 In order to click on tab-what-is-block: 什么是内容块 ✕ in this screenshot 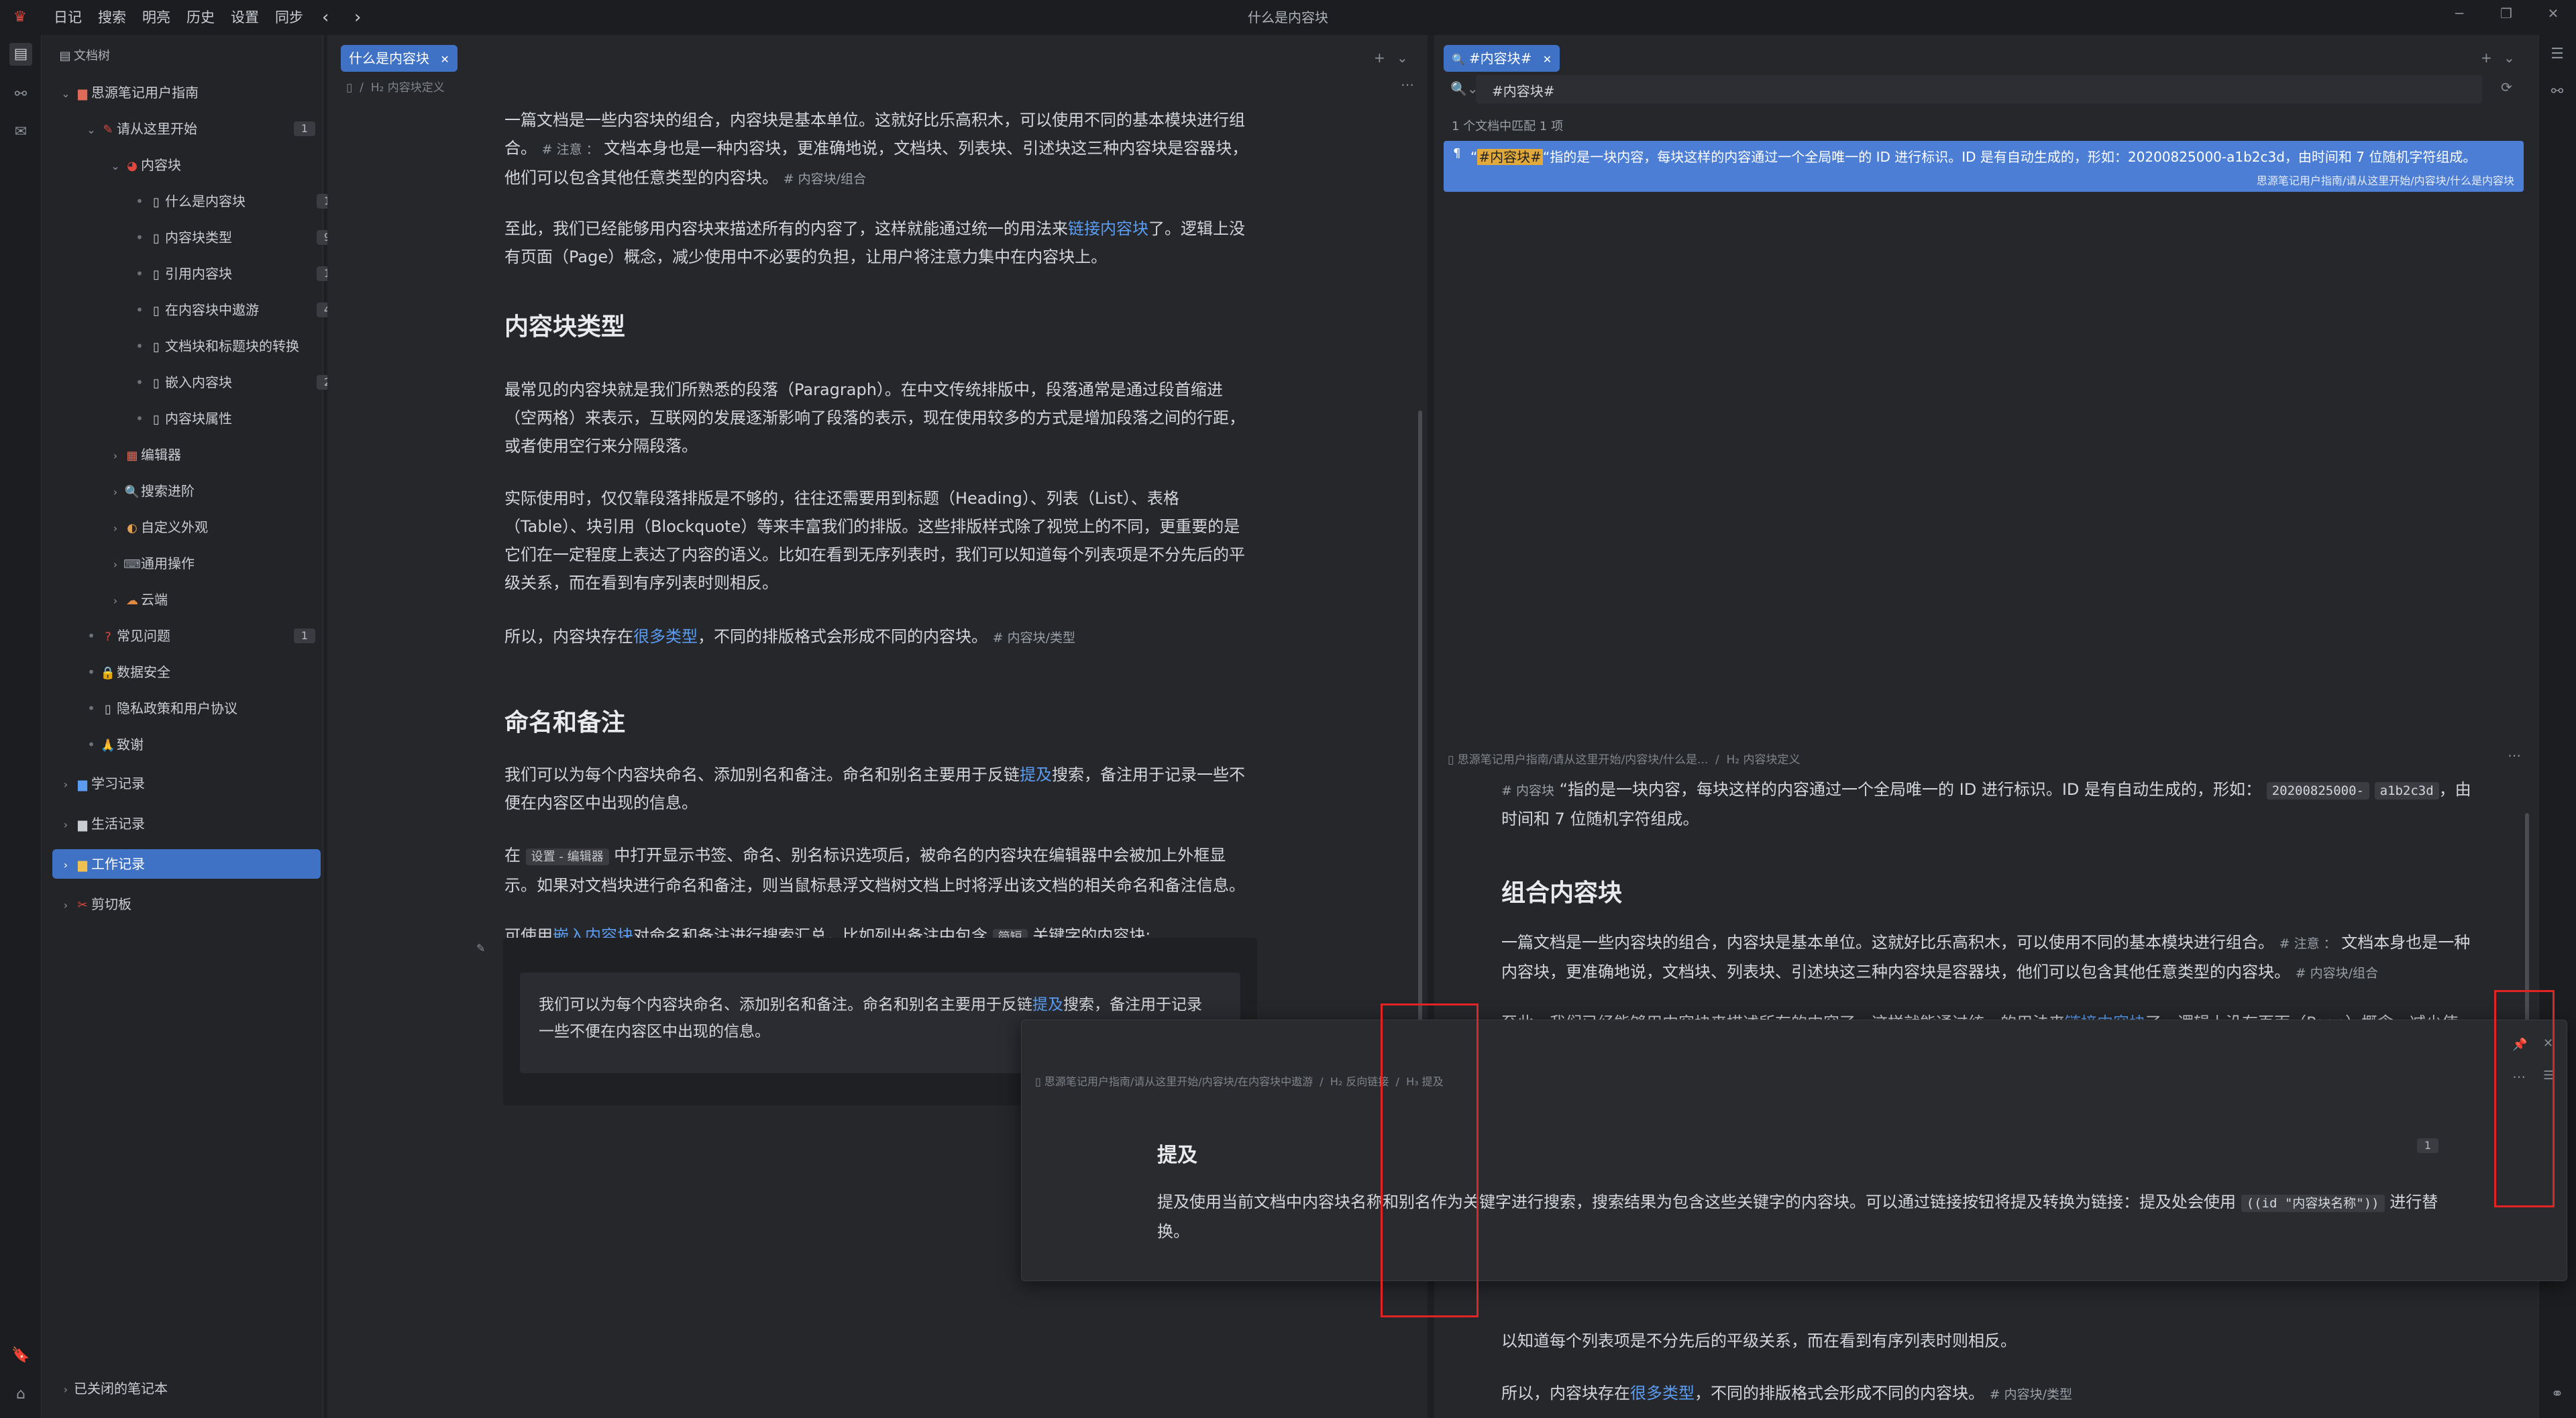, I will do `click(399, 58)`.